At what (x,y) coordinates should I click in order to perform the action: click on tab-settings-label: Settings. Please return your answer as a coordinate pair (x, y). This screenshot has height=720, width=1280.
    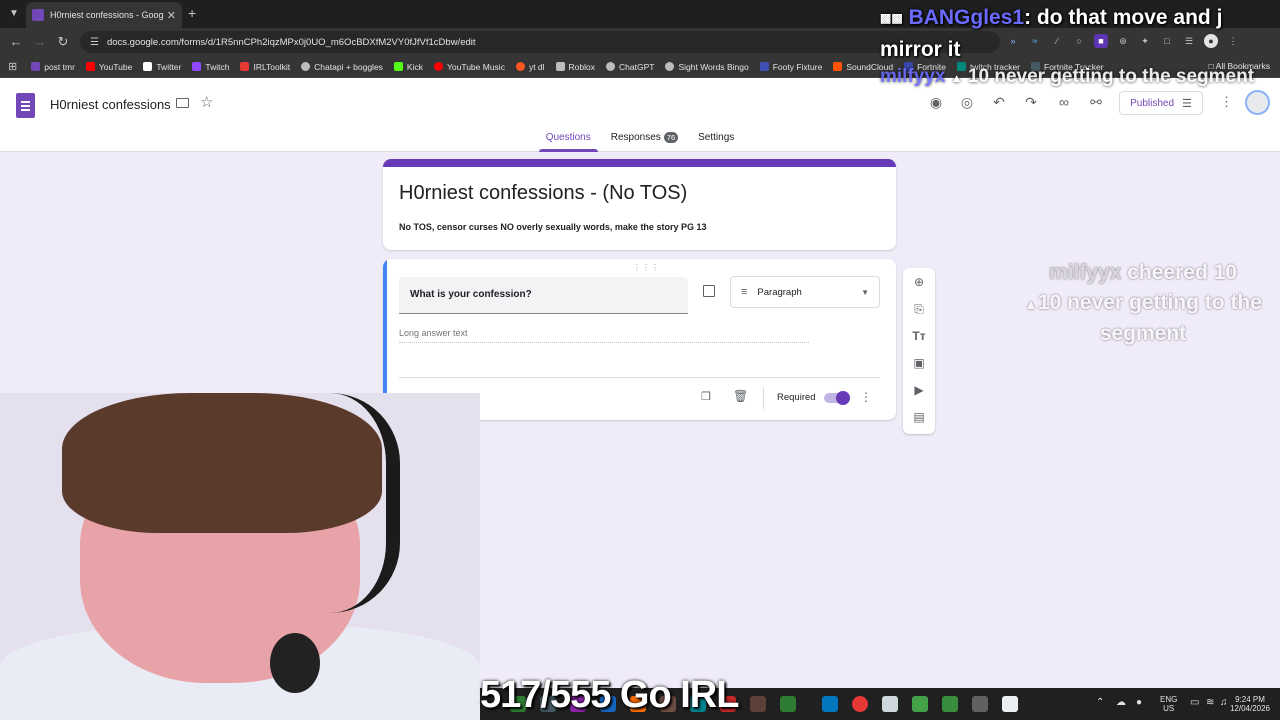
    Looking at the image, I should click on (716, 137).